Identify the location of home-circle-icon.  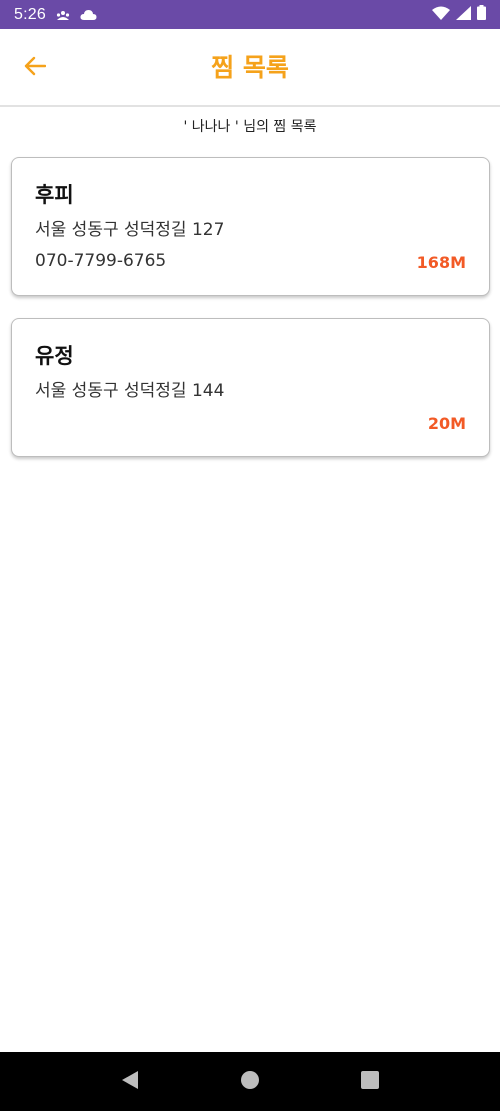
(250, 1082).